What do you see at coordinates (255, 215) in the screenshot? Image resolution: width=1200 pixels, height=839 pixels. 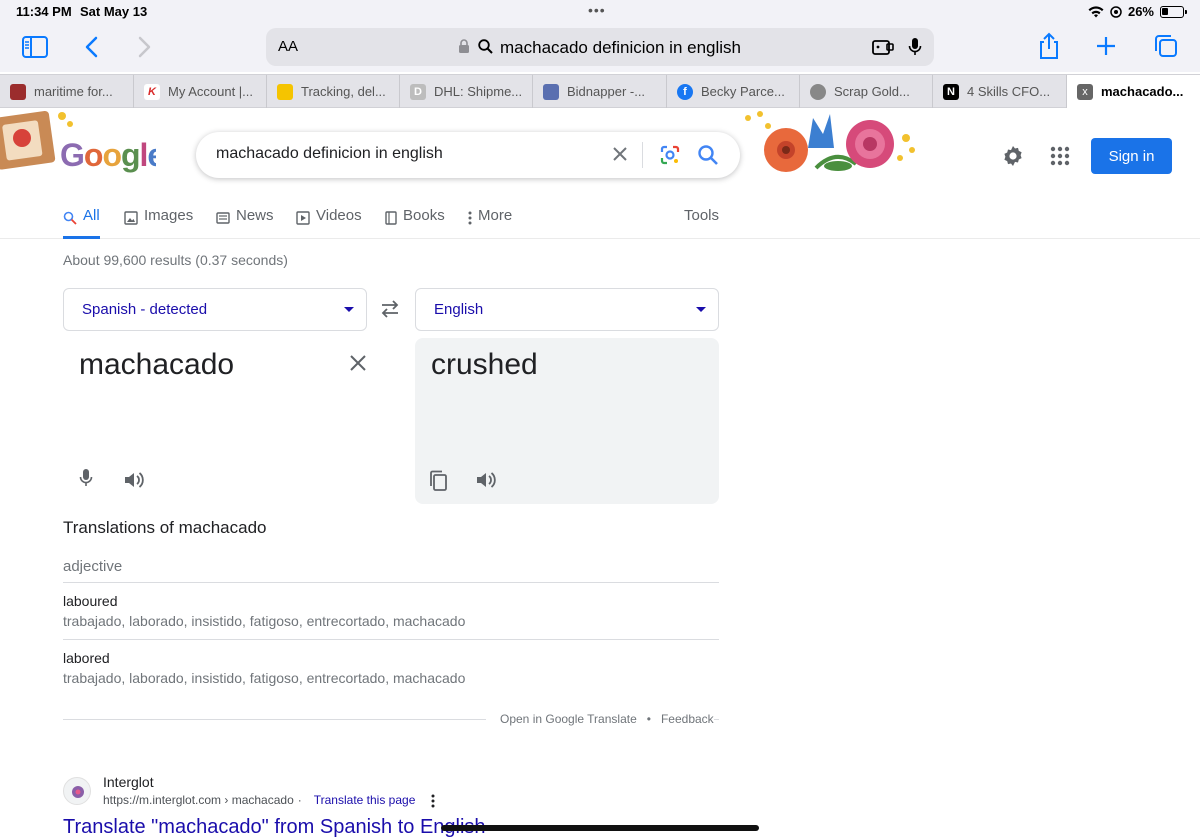 I see `tab-label: News` at bounding box center [255, 215].